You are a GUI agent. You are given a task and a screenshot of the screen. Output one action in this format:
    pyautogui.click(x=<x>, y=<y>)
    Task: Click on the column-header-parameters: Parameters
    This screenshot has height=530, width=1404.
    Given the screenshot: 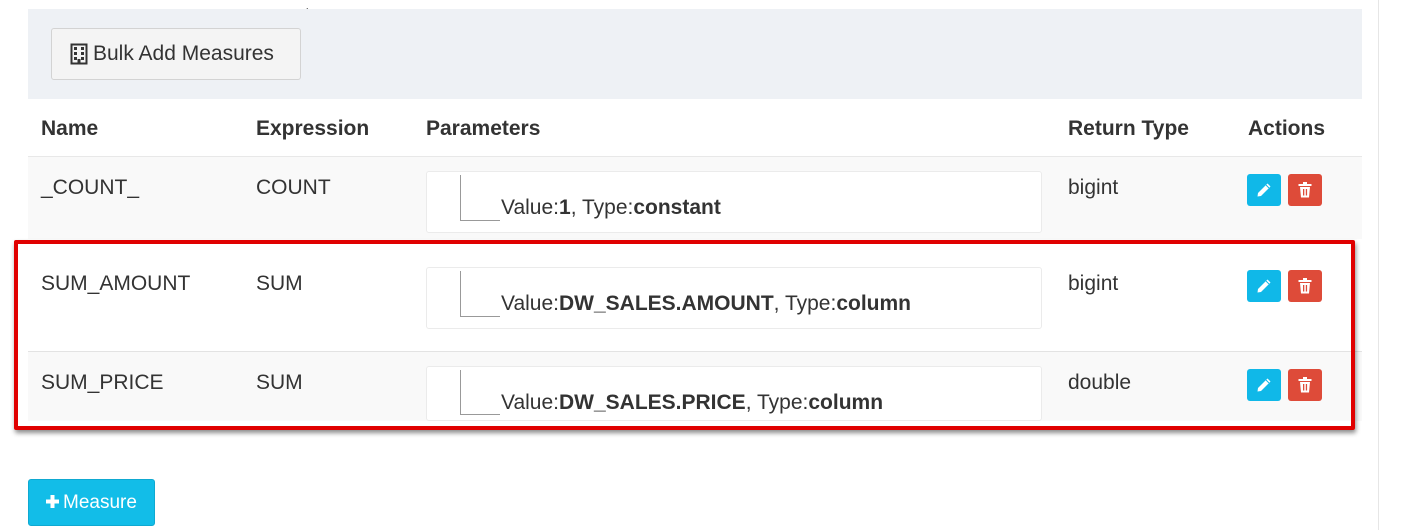 What is the action you would take?
    pyautogui.click(x=483, y=128)
    